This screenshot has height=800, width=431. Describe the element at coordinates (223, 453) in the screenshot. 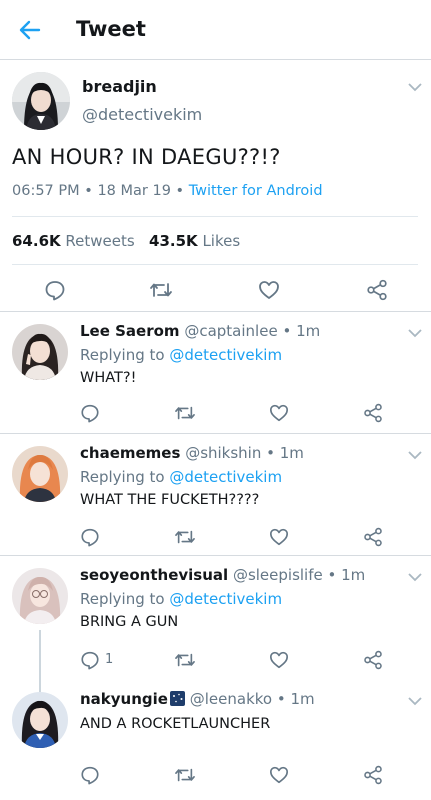

I see `reply-author-handle: @shikshin` at that location.